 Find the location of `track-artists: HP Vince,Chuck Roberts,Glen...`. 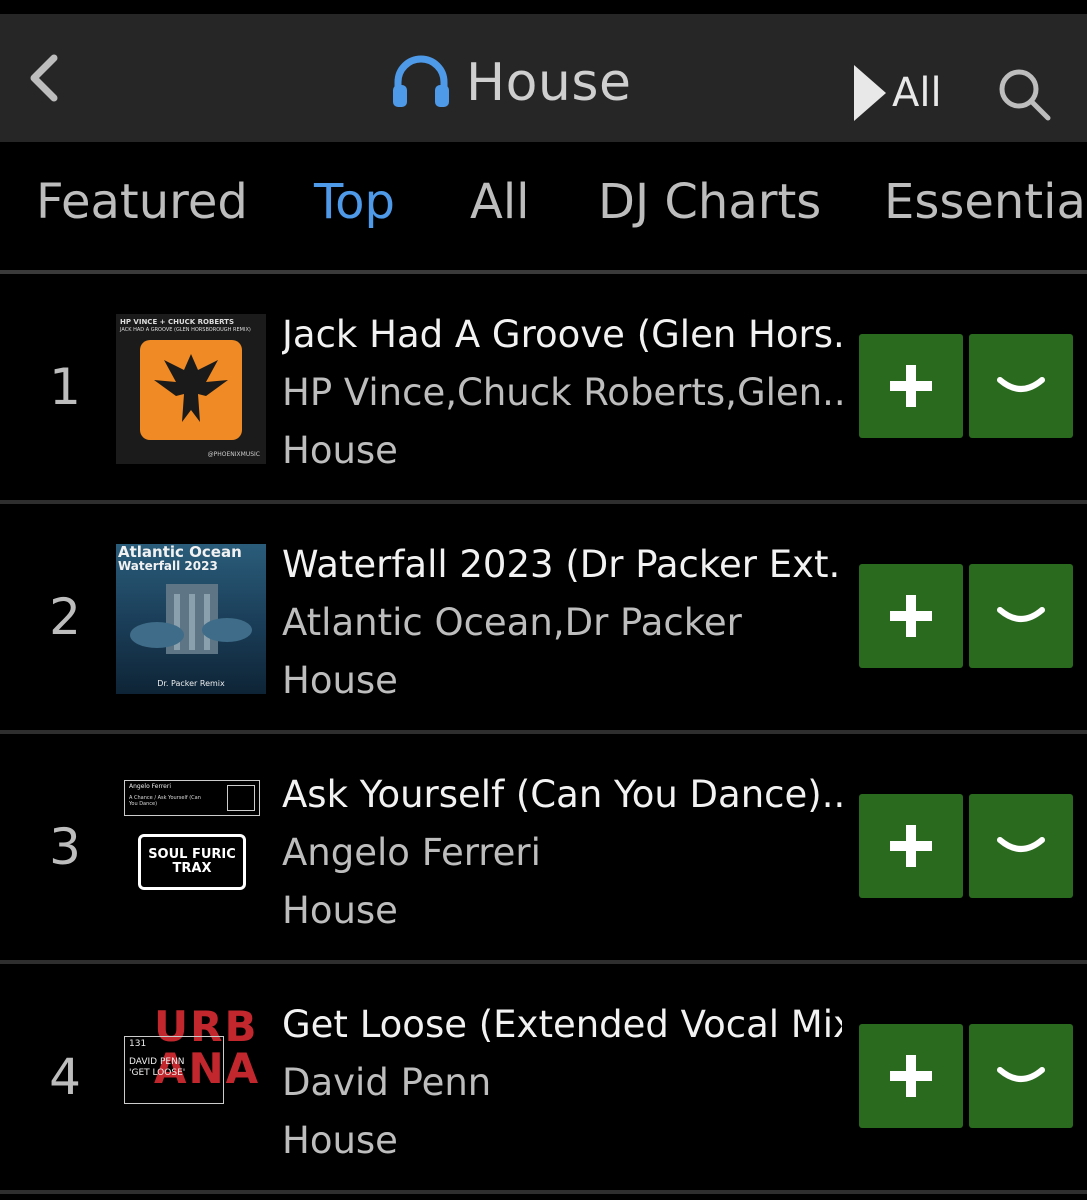

track-artists: HP Vince,Chuck Roberts,Glen... is located at coordinates (562, 392).